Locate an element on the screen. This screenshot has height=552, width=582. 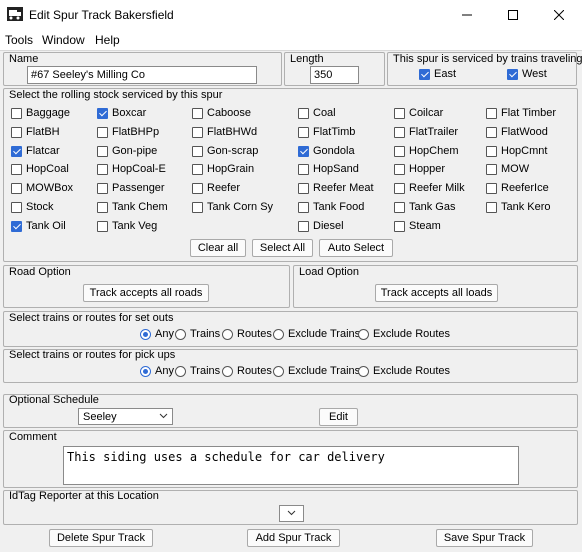
menu-window: Window is located at coordinates (63, 40).